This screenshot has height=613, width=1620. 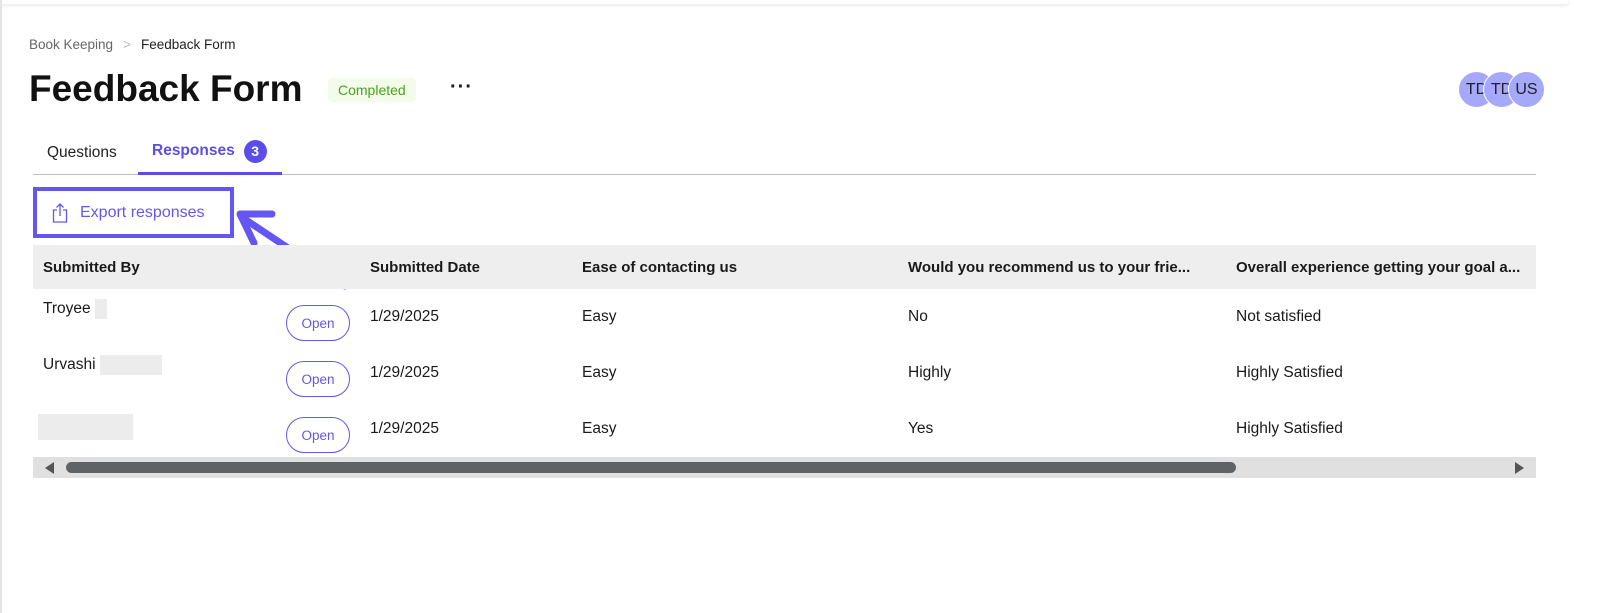 What do you see at coordinates (69, 365) in the screenshot?
I see `submitter-name: Urvashi` at bounding box center [69, 365].